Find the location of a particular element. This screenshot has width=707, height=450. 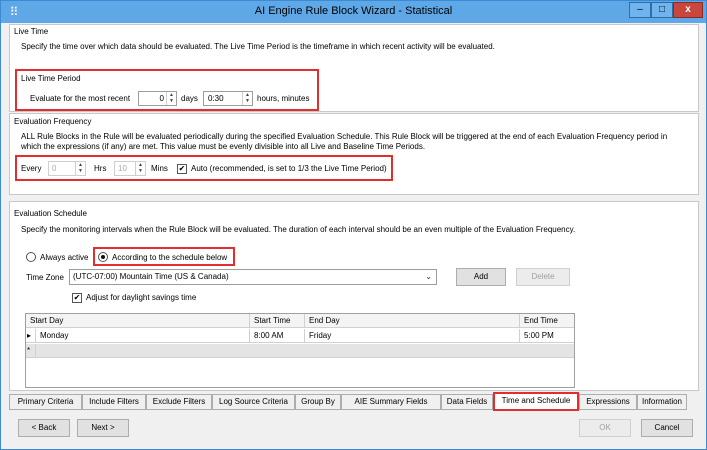

days-label: days is located at coordinates (189, 98).